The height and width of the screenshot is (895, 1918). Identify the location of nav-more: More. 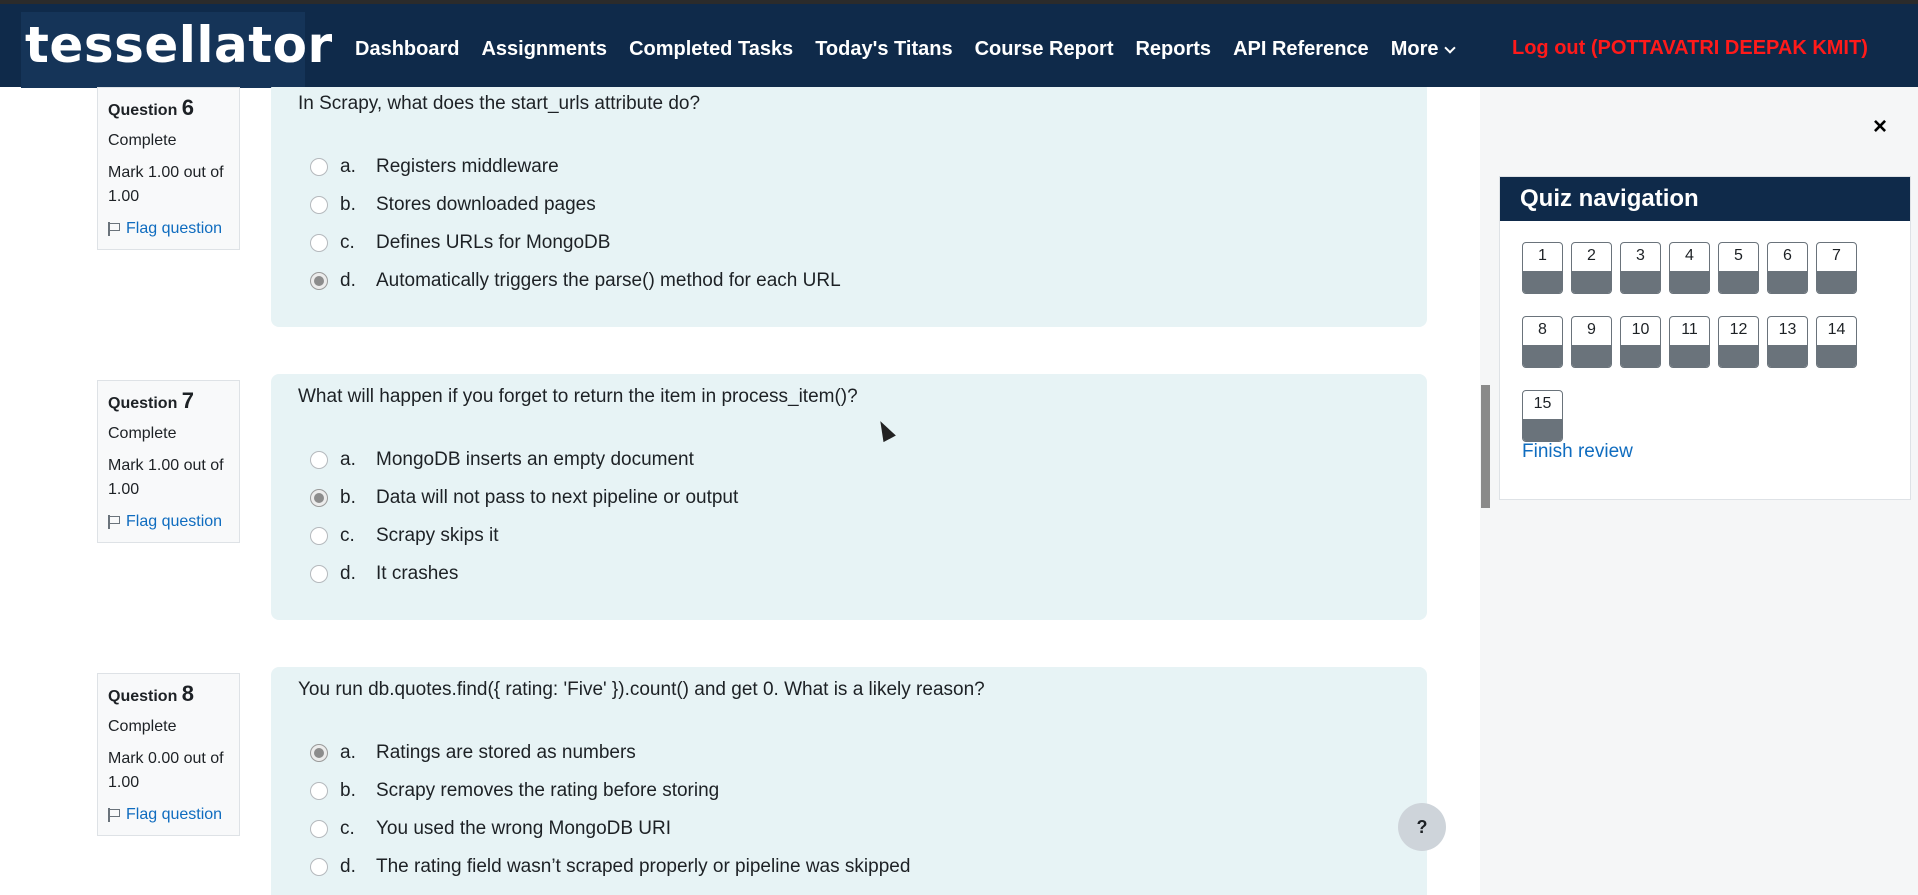
(1423, 49).